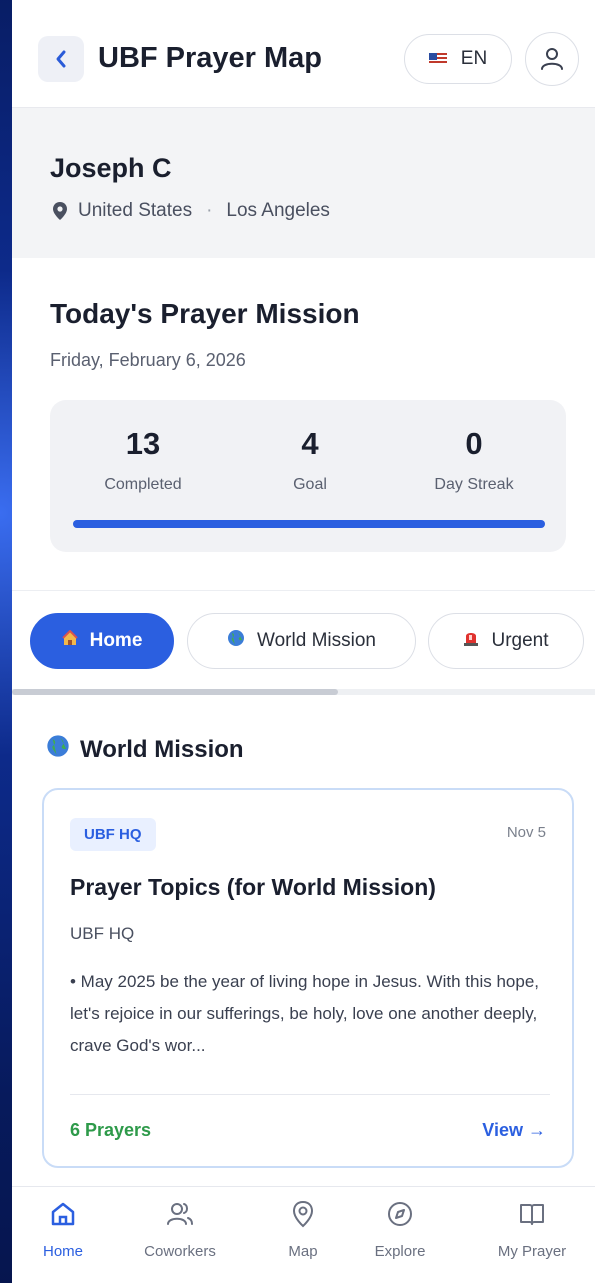 This screenshot has width=595, height=1283. I want to click on bottom-nav: Home Coworkers Map Explore My Prayer, so click(303, 1234).